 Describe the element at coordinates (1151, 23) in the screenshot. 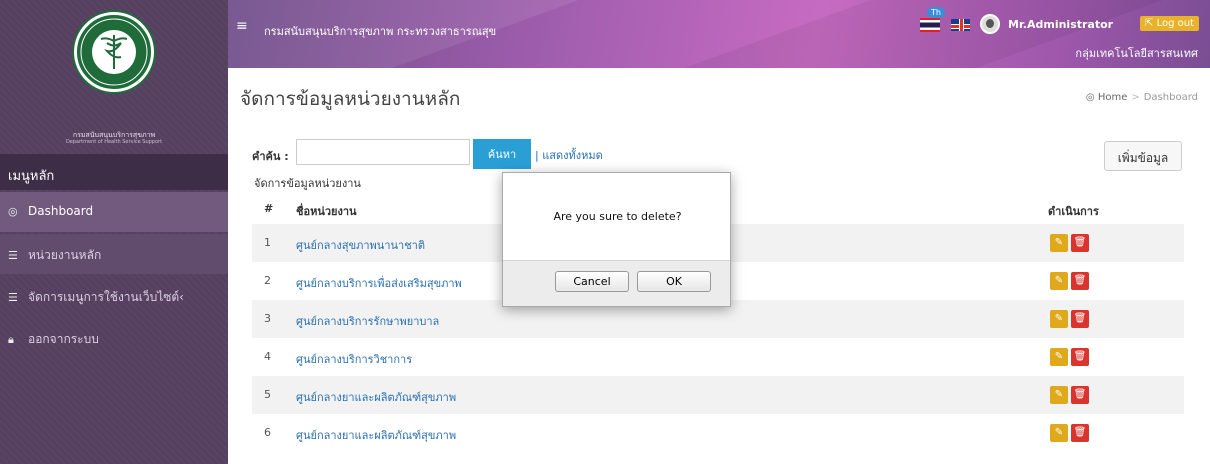

I see `logout-icon: ⇱` at that location.